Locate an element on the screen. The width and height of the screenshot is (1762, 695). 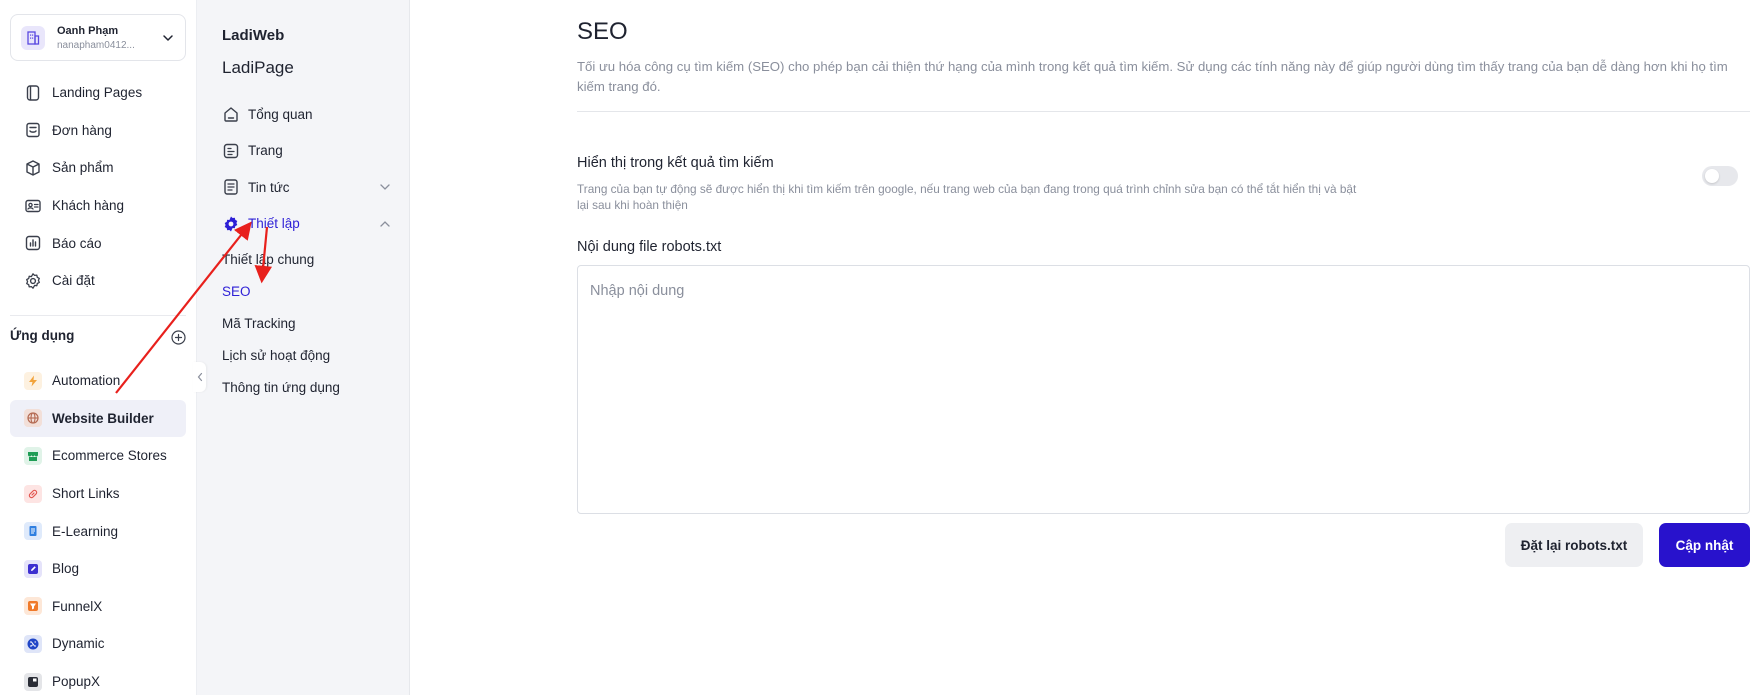
app-label: PopupX is located at coordinates (76, 682).